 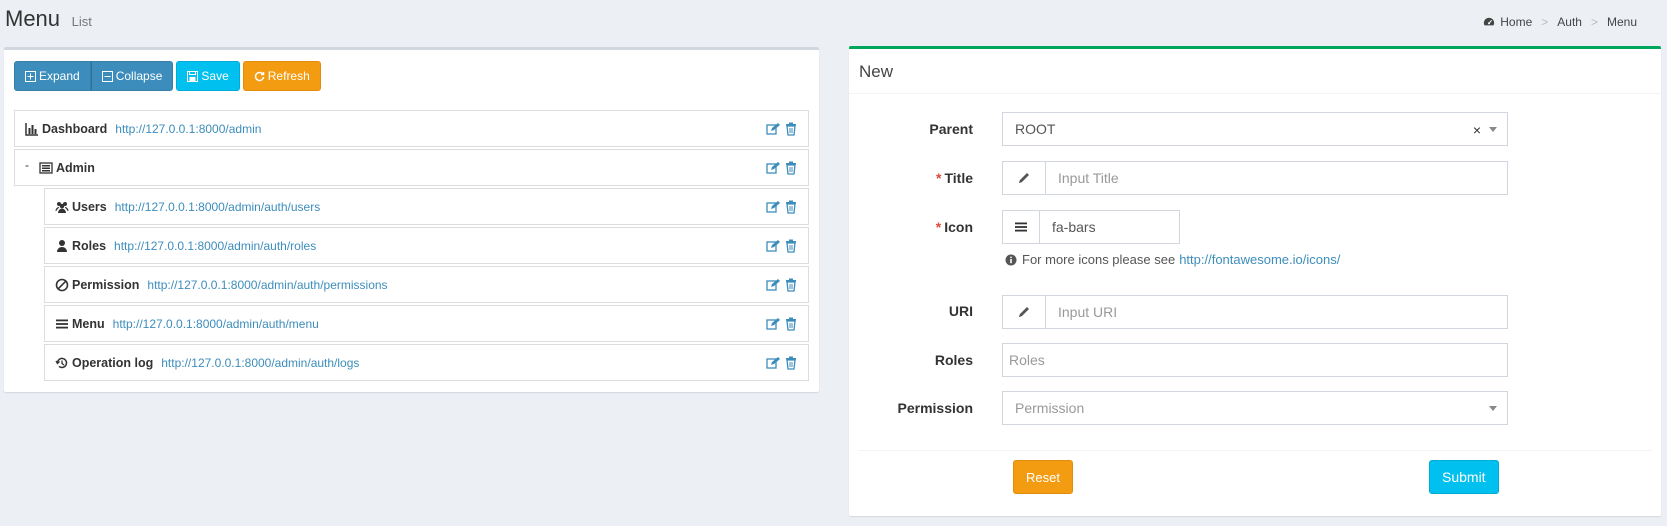 What do you see at coordinates (1255, 93) in the screenshot?
I see `box-header-divider` at bounding box center [1255, 93].